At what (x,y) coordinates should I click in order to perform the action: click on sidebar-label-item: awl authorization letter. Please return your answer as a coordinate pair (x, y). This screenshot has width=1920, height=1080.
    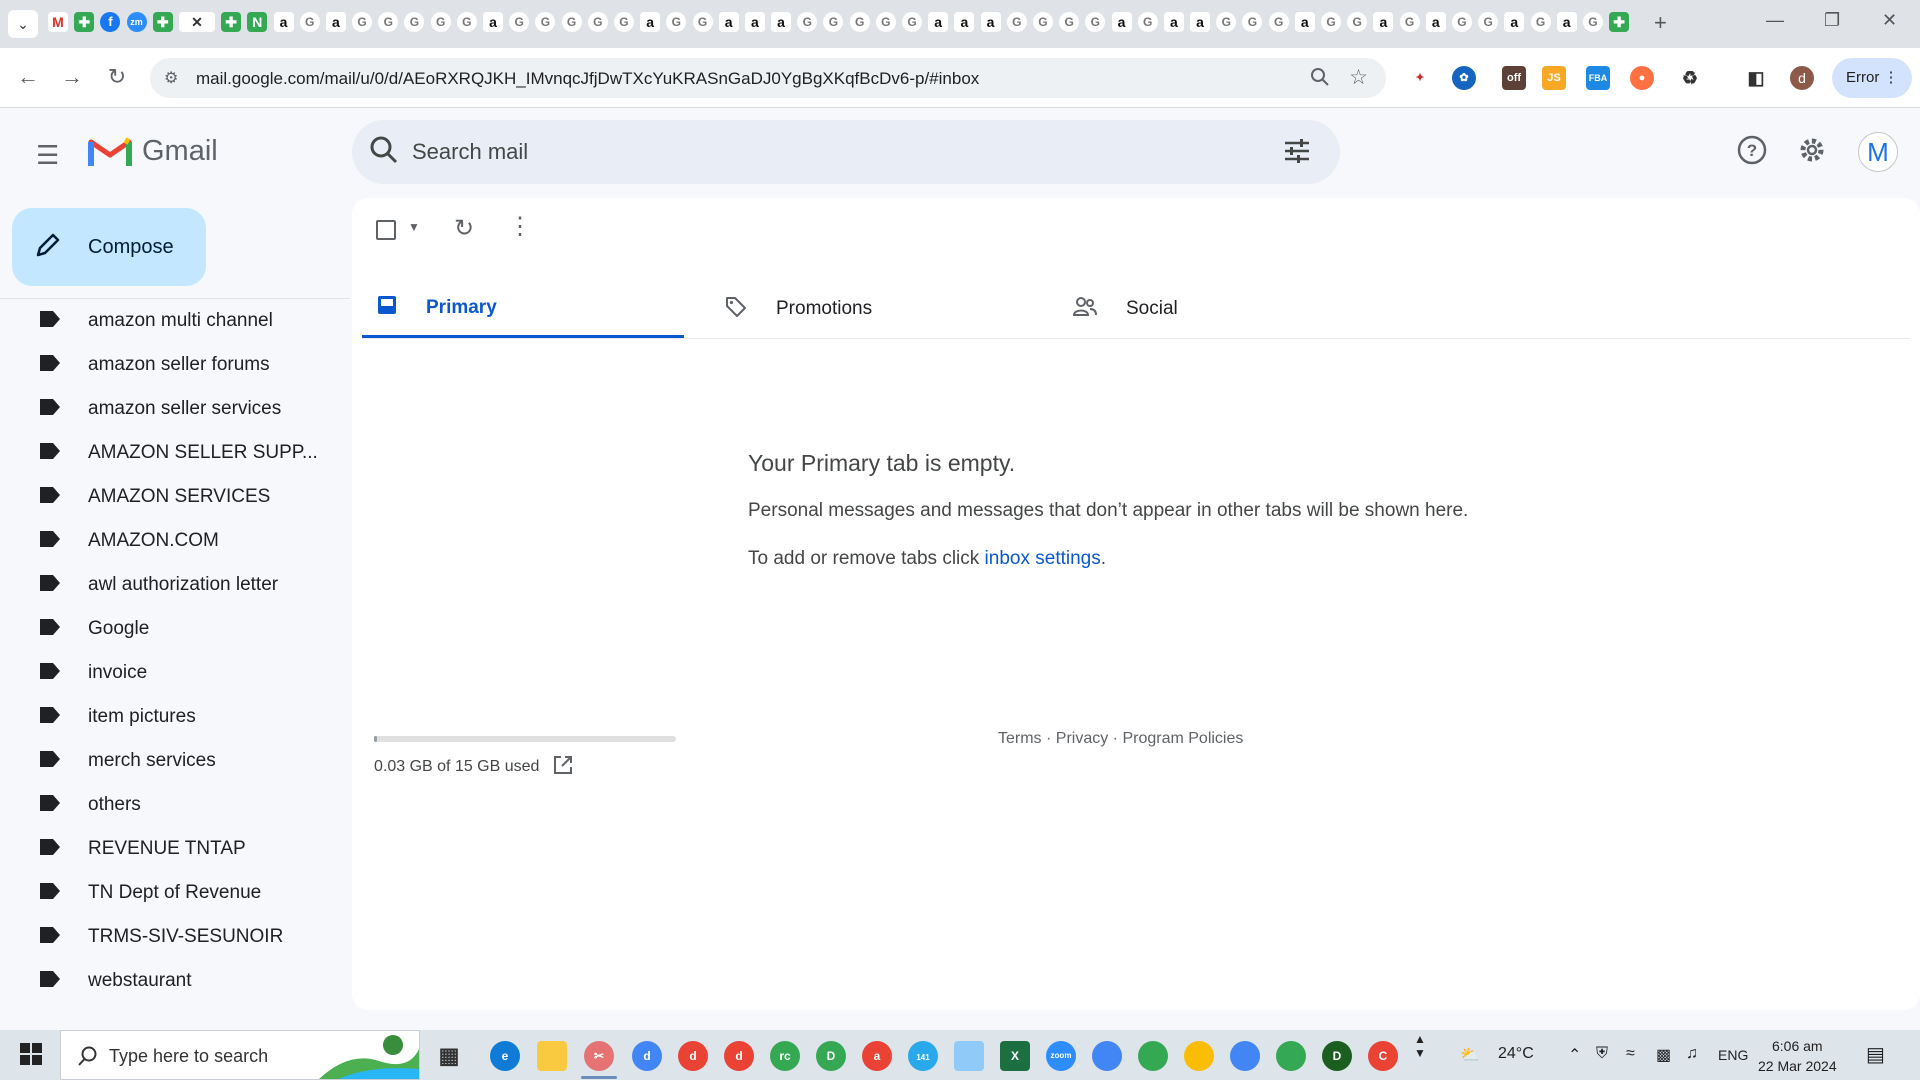
    Looking at the image, I should click on (175, 585).